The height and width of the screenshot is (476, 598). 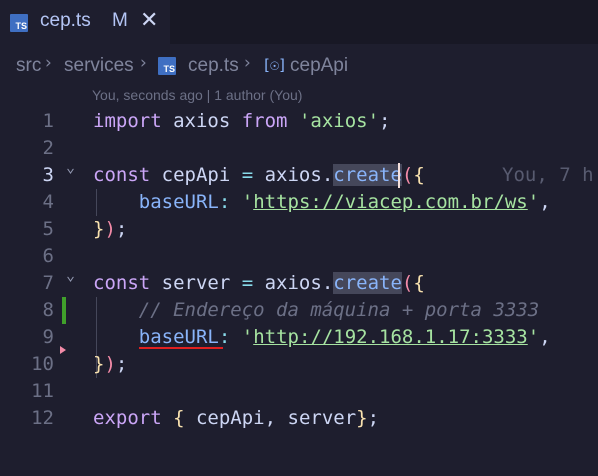 I want to click on modified-indicator: M, so click(x=120, y=20).